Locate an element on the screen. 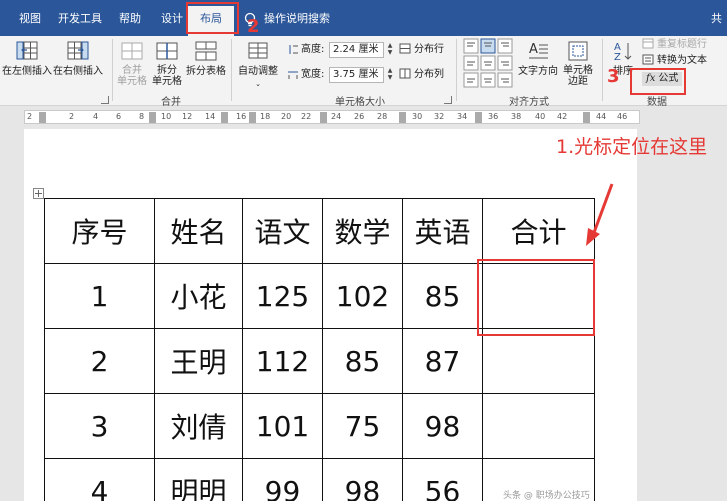 The height and width of the screenshot is (501, 727). column-width-input: 3.75 厘米 is located at coordinates (356, 75).